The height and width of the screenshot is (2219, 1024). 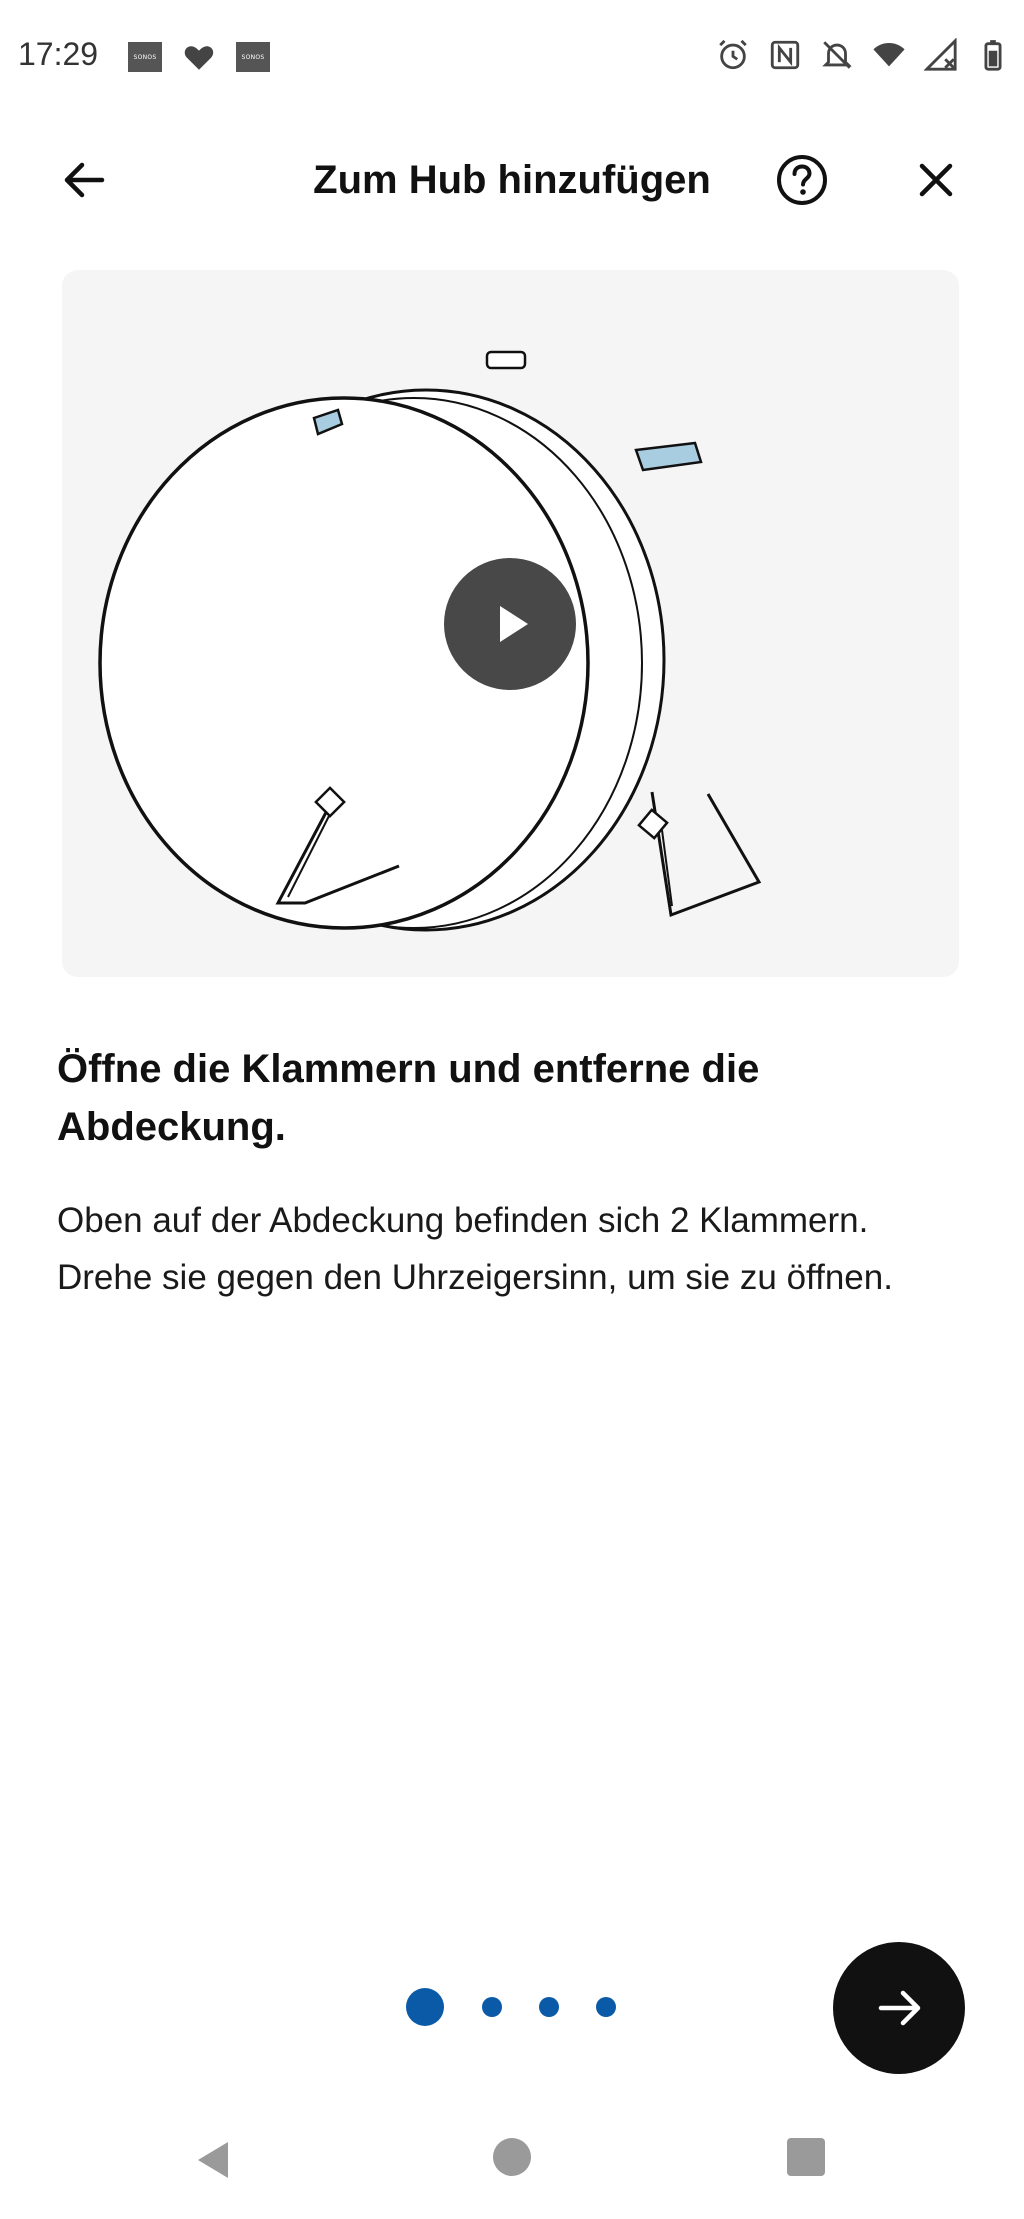 What do you see at coordinates (863, 55) in the screenshot?
I see `status-right-icons` at bounding box center [863, 55].